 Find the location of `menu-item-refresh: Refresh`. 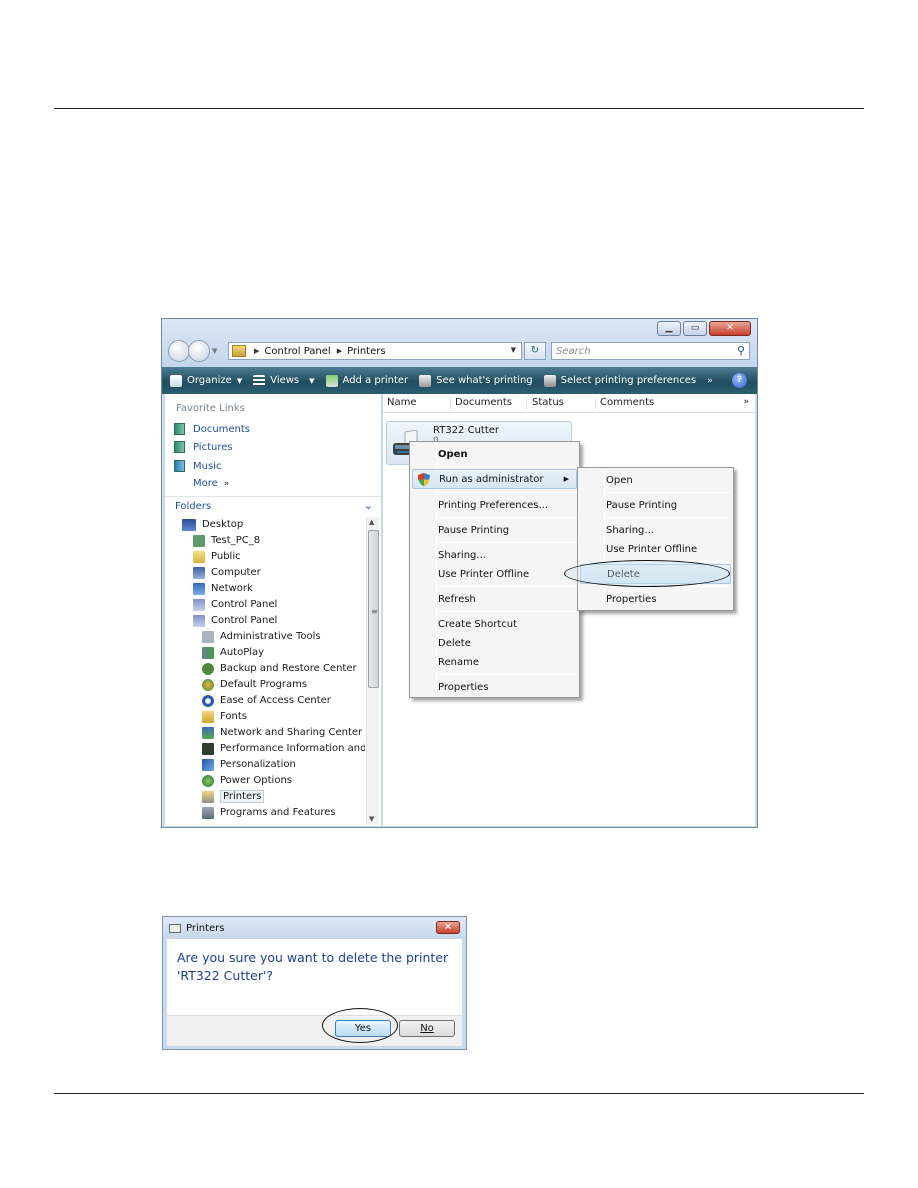

menu-item-refresh: Refresh is located at coordinates (494, 599).